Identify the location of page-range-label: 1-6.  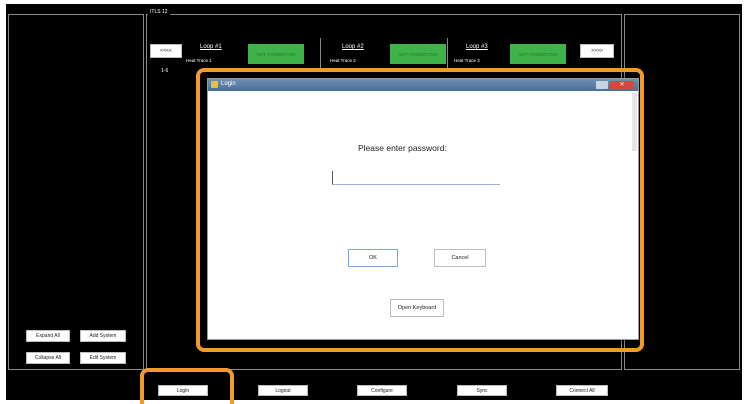
(165, 71).